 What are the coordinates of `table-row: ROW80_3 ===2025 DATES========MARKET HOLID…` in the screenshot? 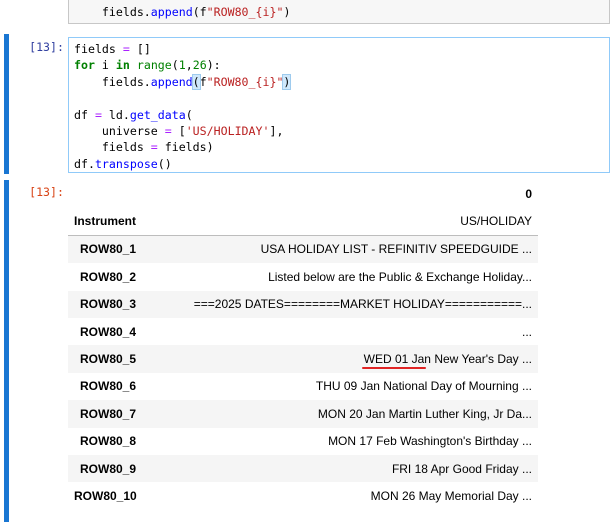 It's located at (303, 304).